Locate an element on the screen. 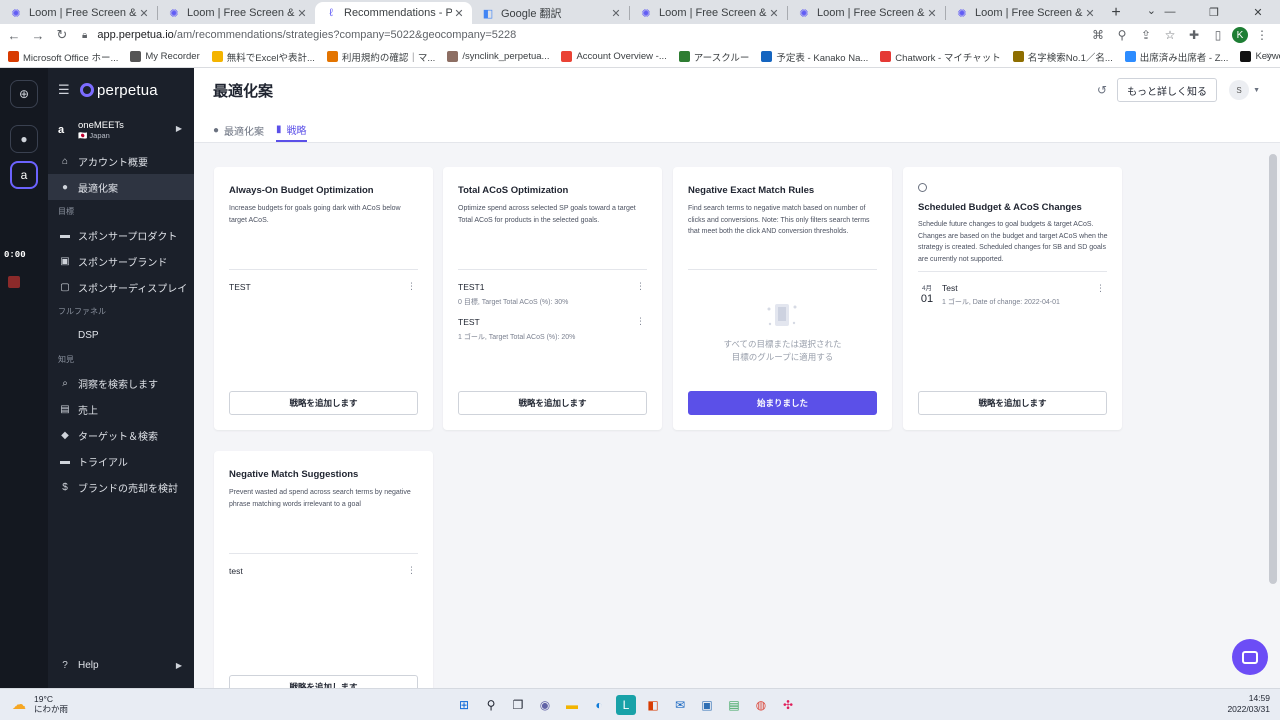  notes-icon: ▤ is located at coordinates (734, 705).